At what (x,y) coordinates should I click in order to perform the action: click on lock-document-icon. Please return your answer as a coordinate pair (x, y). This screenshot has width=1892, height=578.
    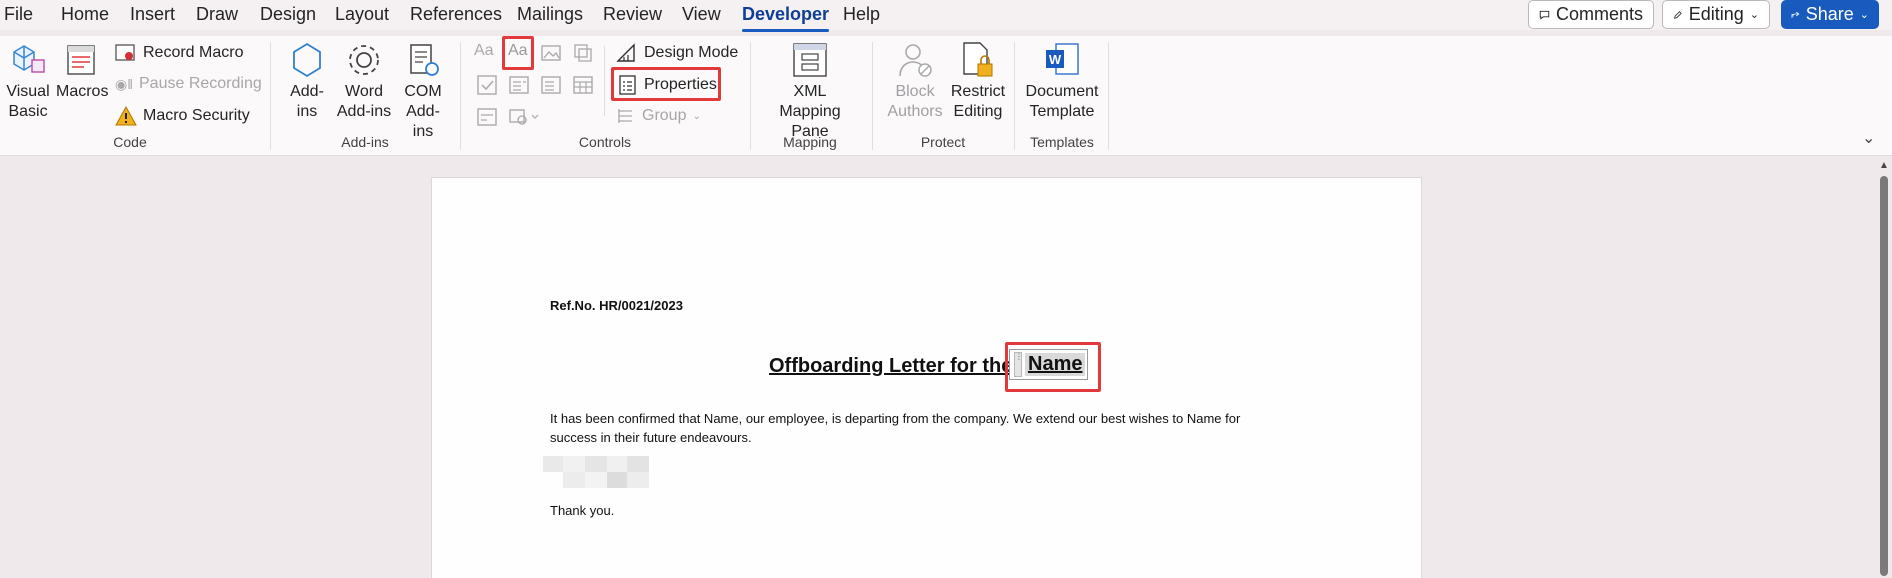
    Looking at the image, I should click on (978, 59).